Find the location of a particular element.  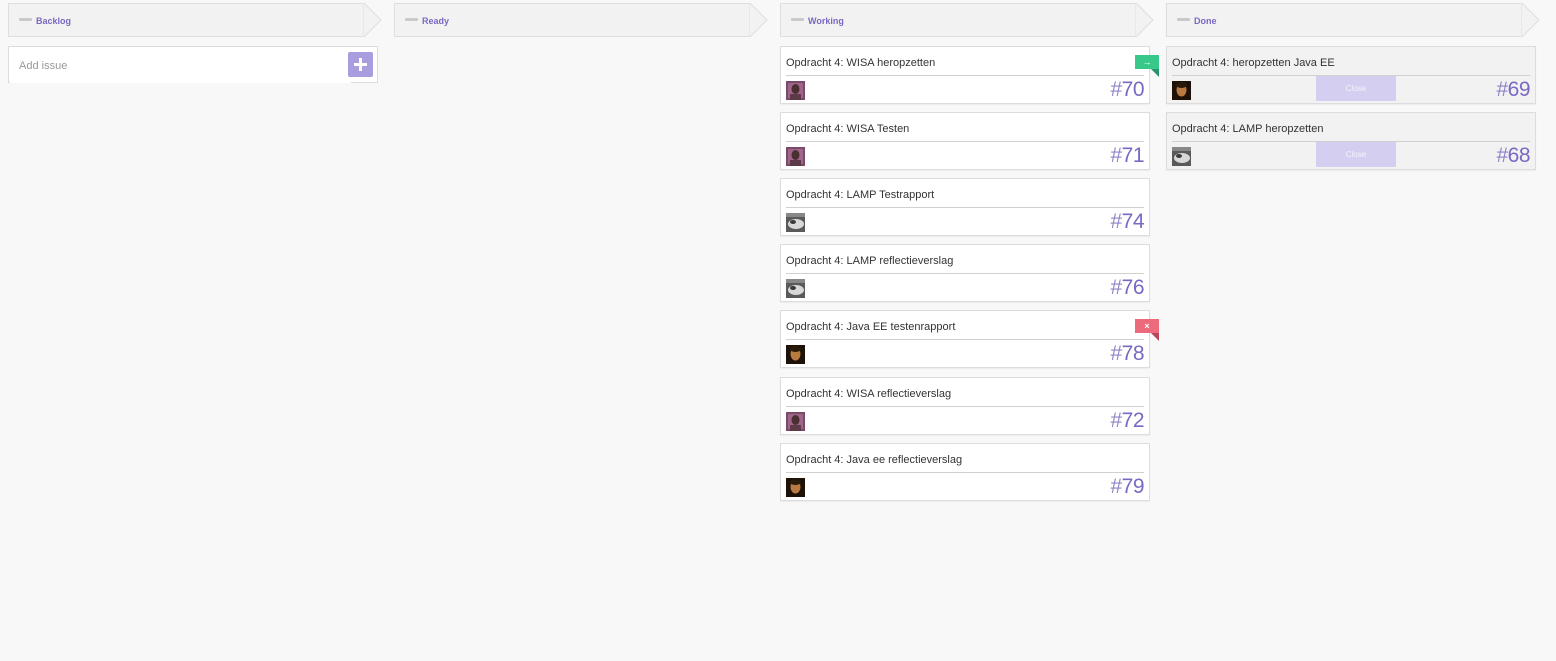

issue-number: #70 is located at coordinates (1127, 90).